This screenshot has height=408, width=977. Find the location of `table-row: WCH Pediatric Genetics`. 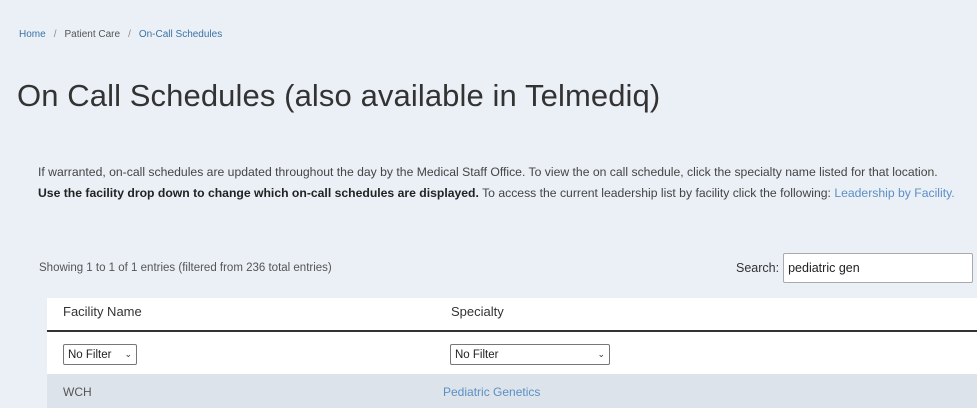

table-row: WCH Pediatric Genetics is located at coordinates (512, 391).